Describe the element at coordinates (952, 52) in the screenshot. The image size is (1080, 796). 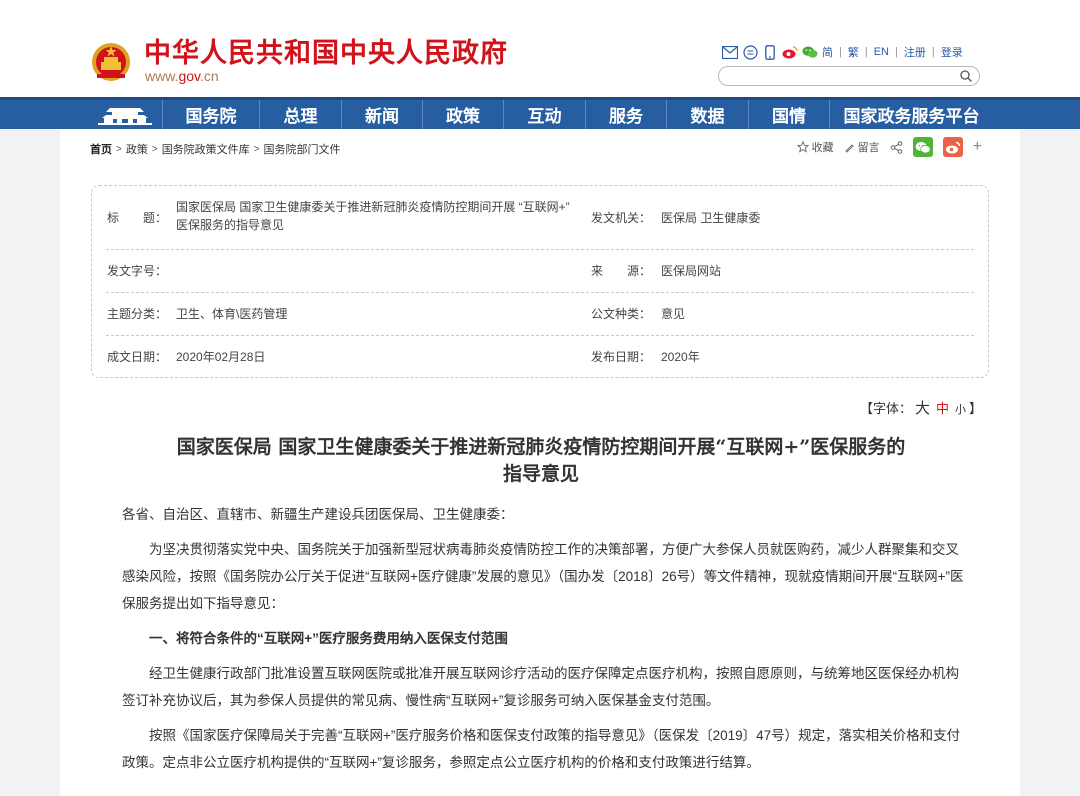
I see `login-link: 登录` at that location.